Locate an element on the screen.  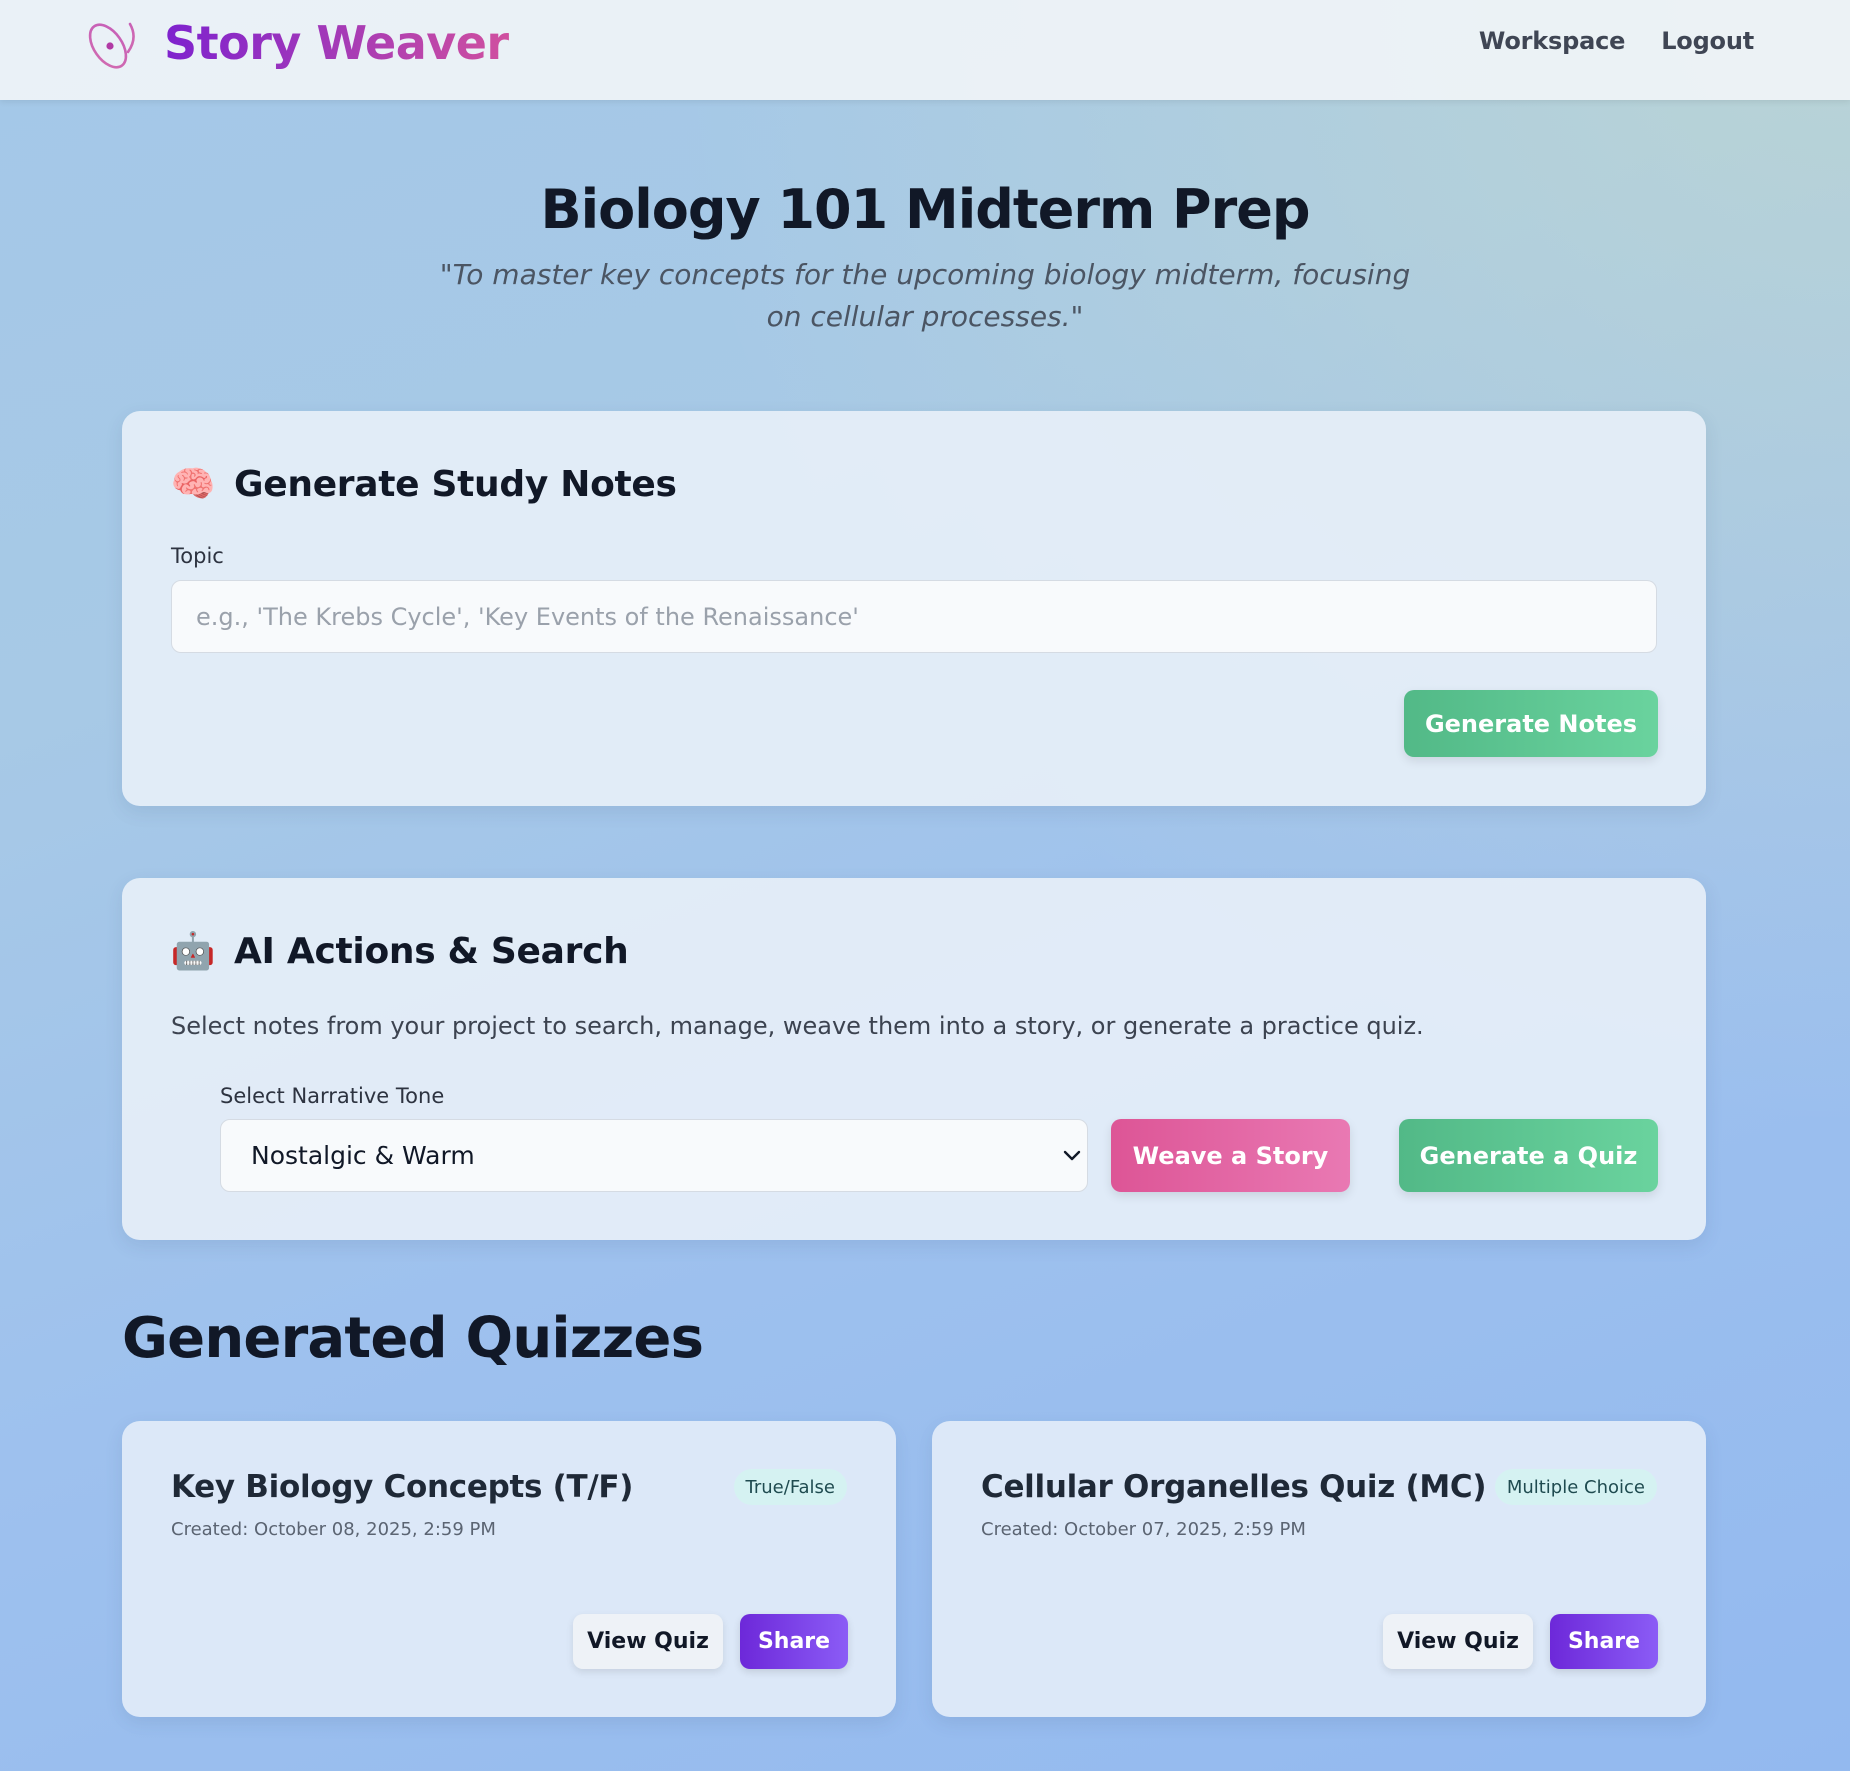
generate-quiz-button: Generate a Quiz is located at coordinates (1528, 1155).